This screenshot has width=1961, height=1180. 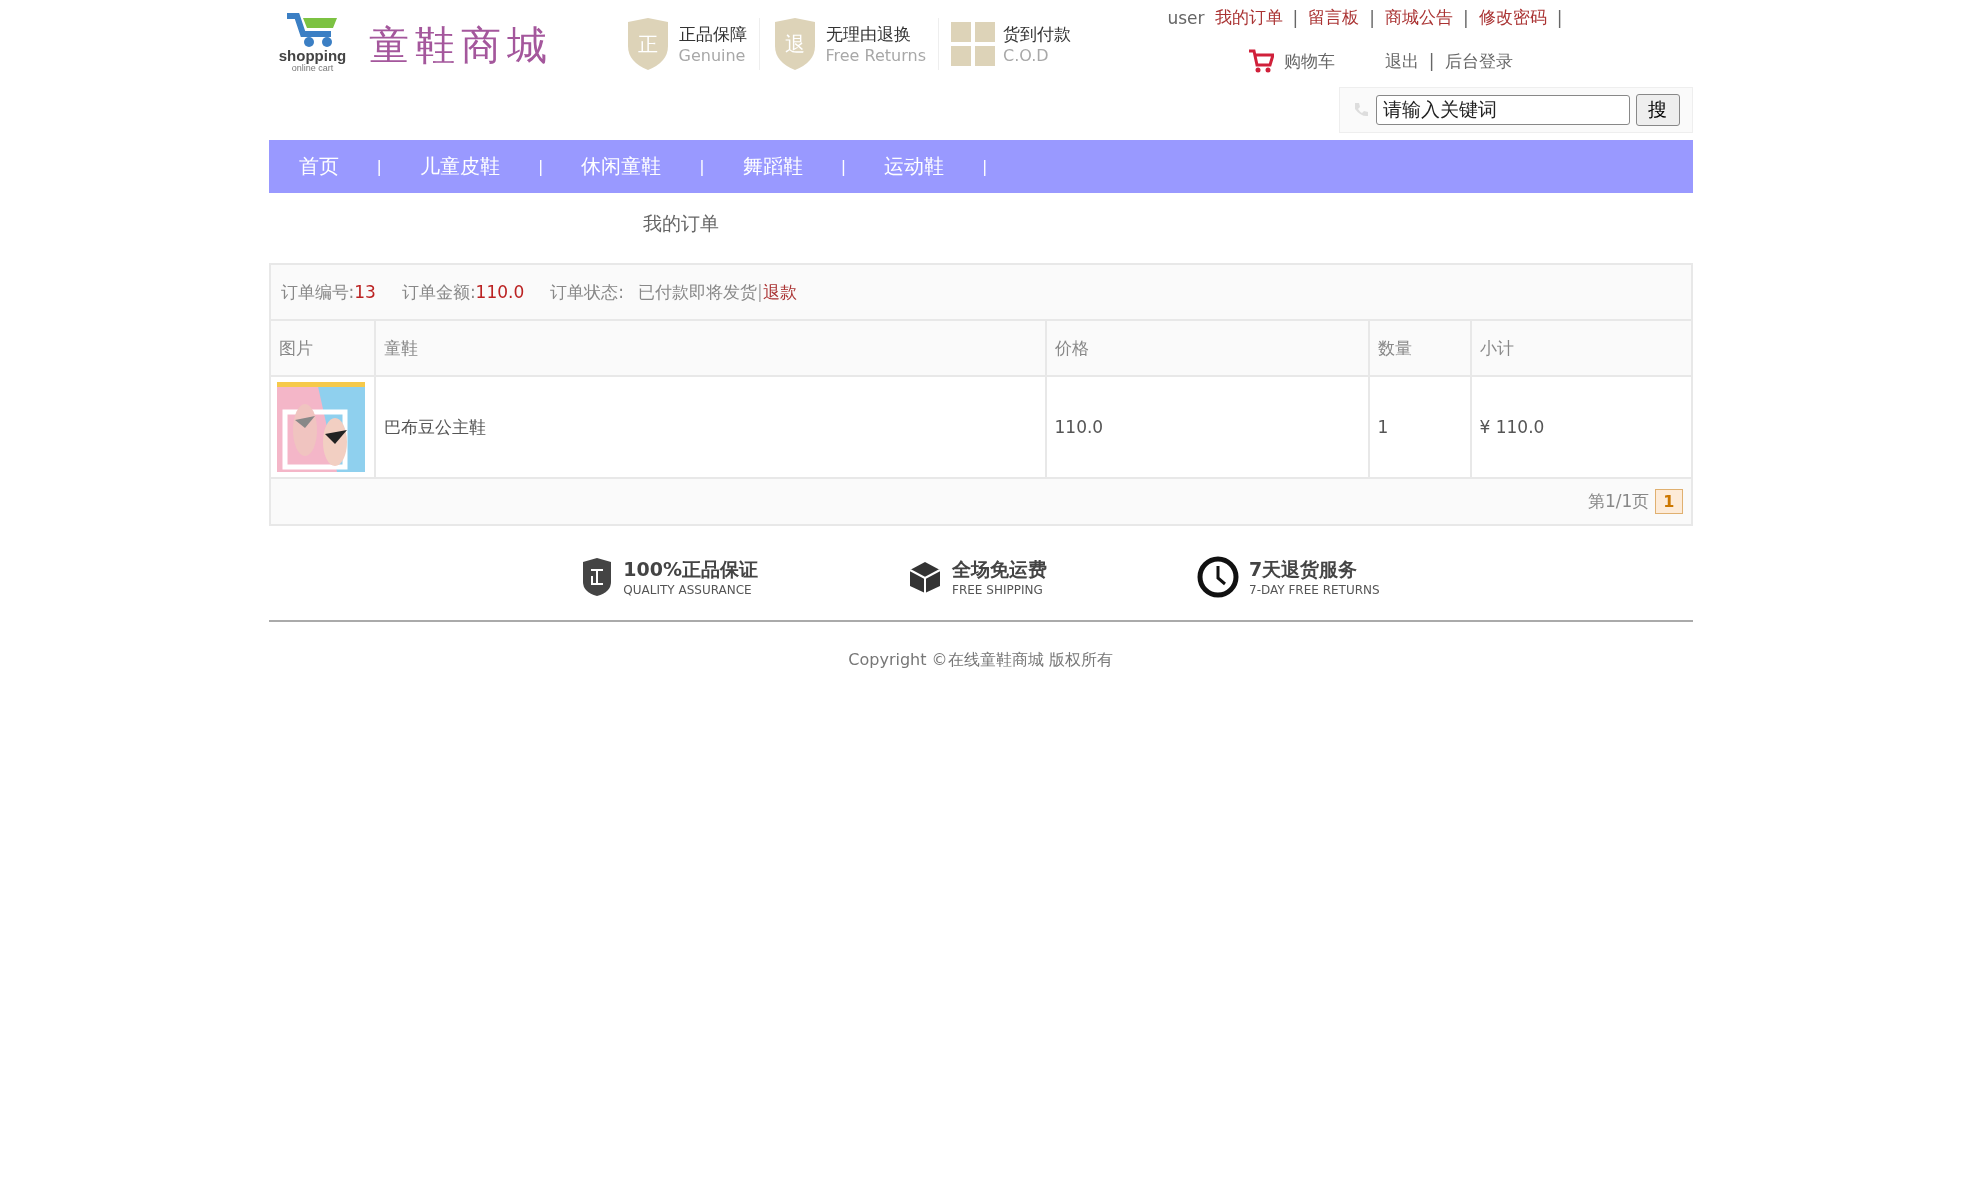 I want to click on page-title: 我的订单, so click(x=680, y=223).